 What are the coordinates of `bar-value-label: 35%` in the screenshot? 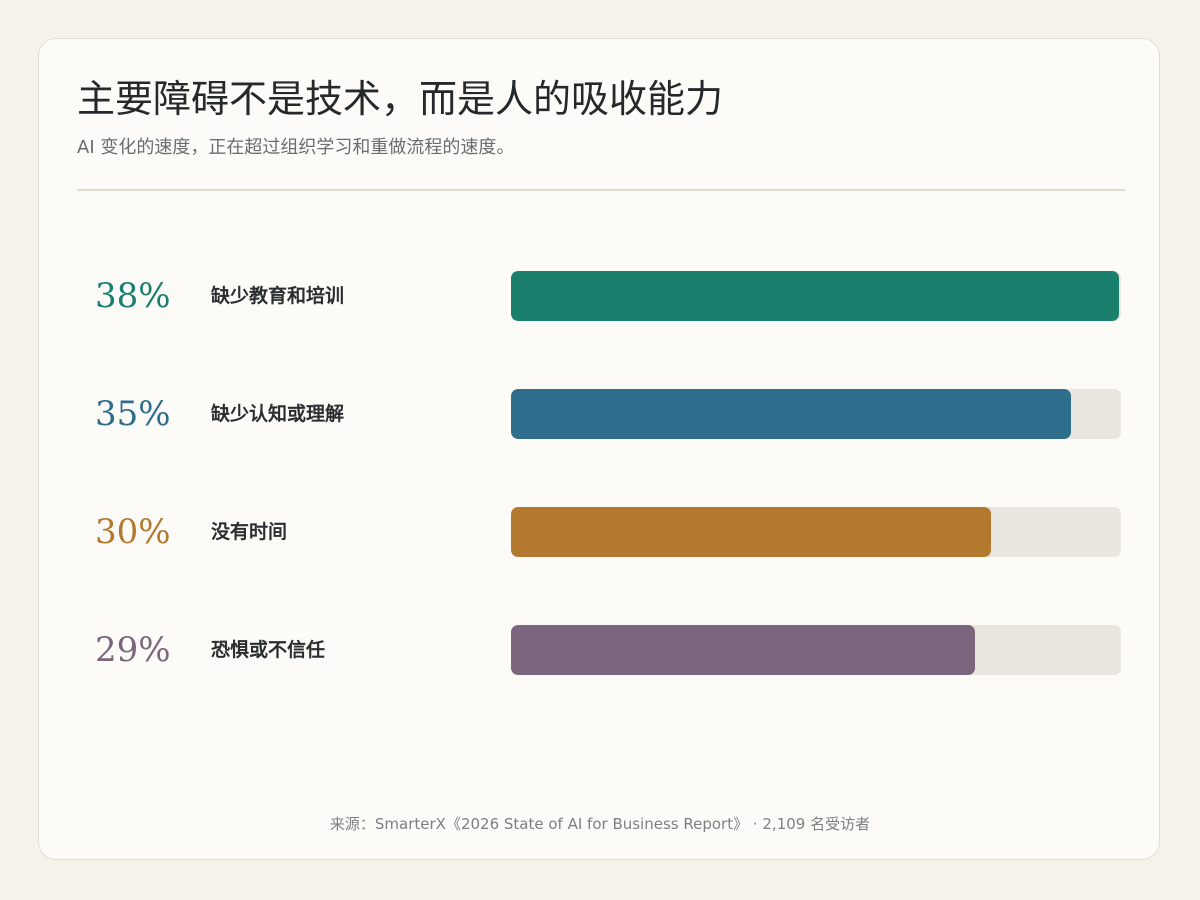 It's located at (133, 414).